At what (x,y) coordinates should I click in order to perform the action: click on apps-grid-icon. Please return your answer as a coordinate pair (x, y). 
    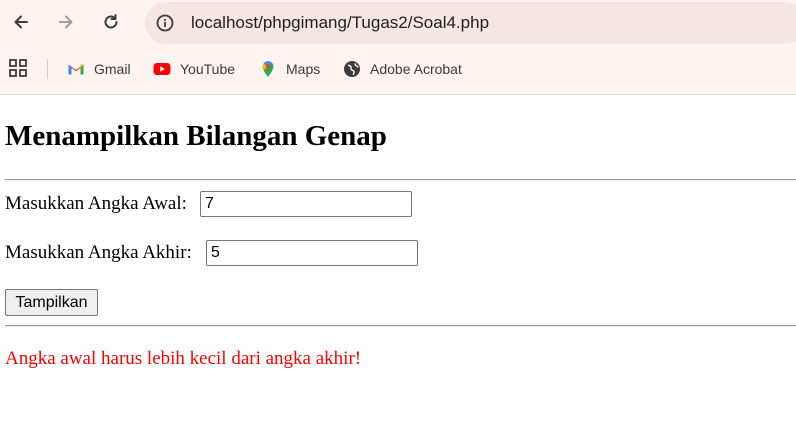
    Looking at the image, I should click on (18, 68).